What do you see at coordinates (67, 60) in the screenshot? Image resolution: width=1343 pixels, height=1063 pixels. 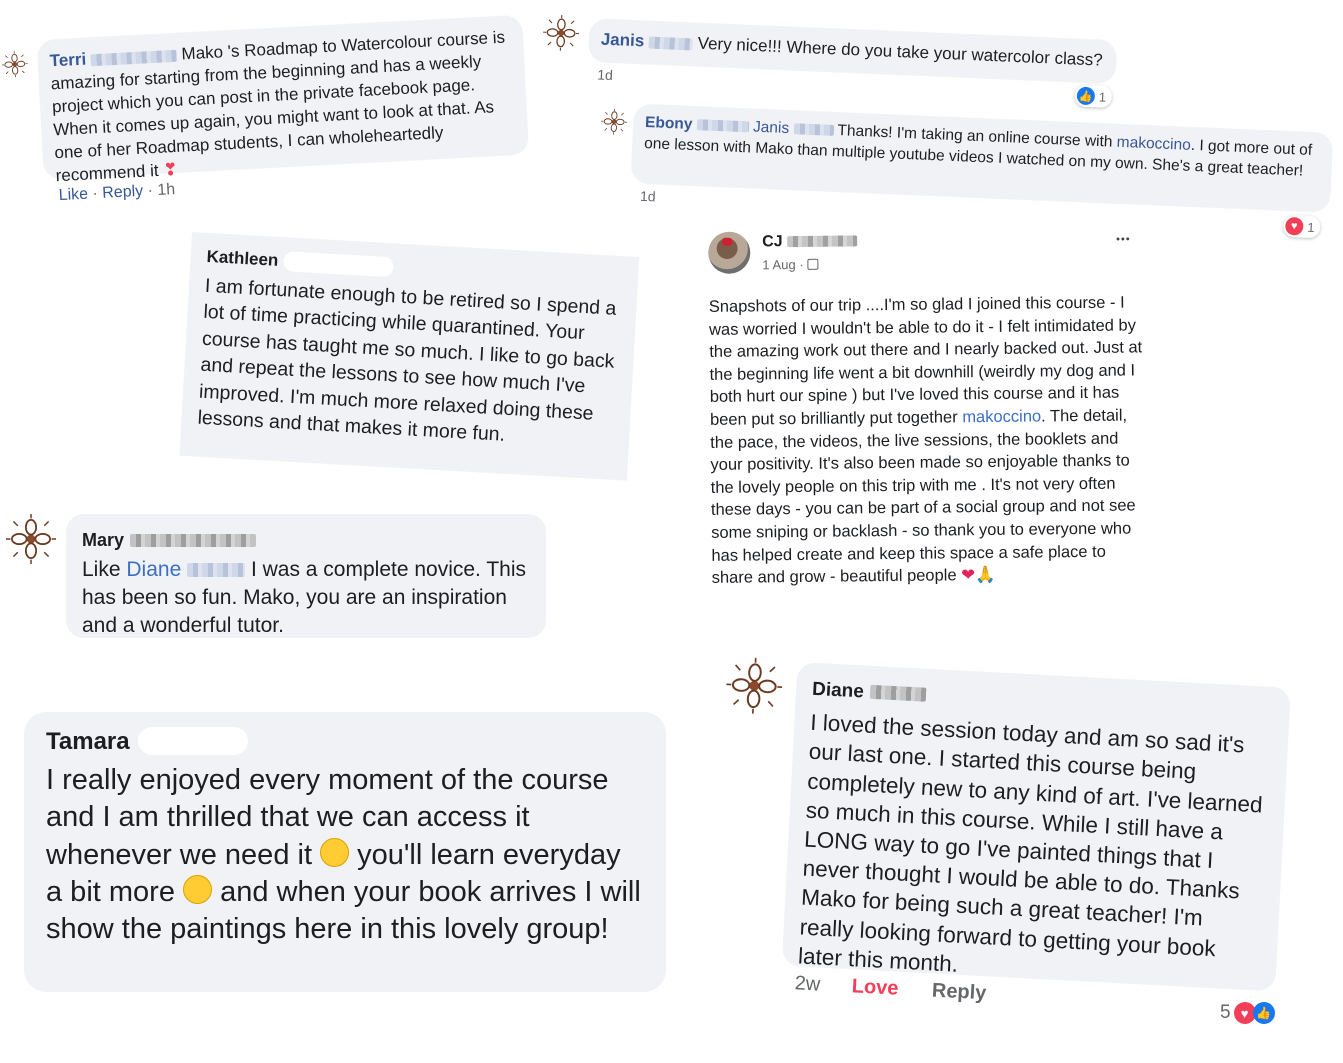 I see `commenter-name: Terri` at bounding box center [67, 60].